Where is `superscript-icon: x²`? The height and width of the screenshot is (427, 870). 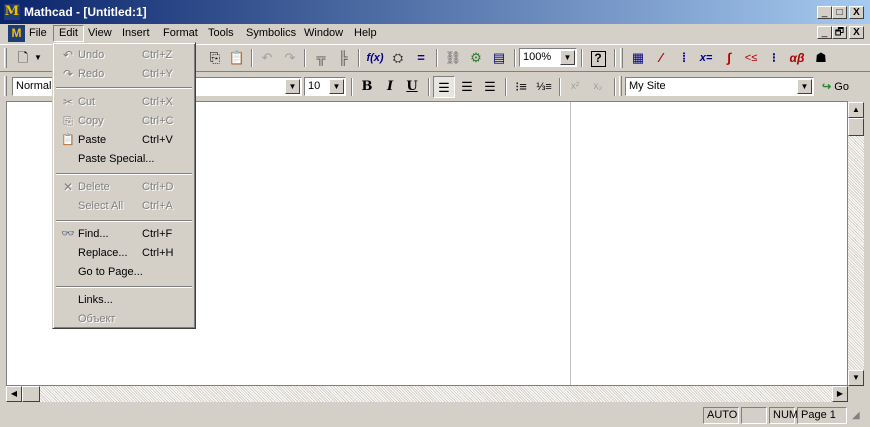 superscript-icon: x² is located at coordinates (575, 87).